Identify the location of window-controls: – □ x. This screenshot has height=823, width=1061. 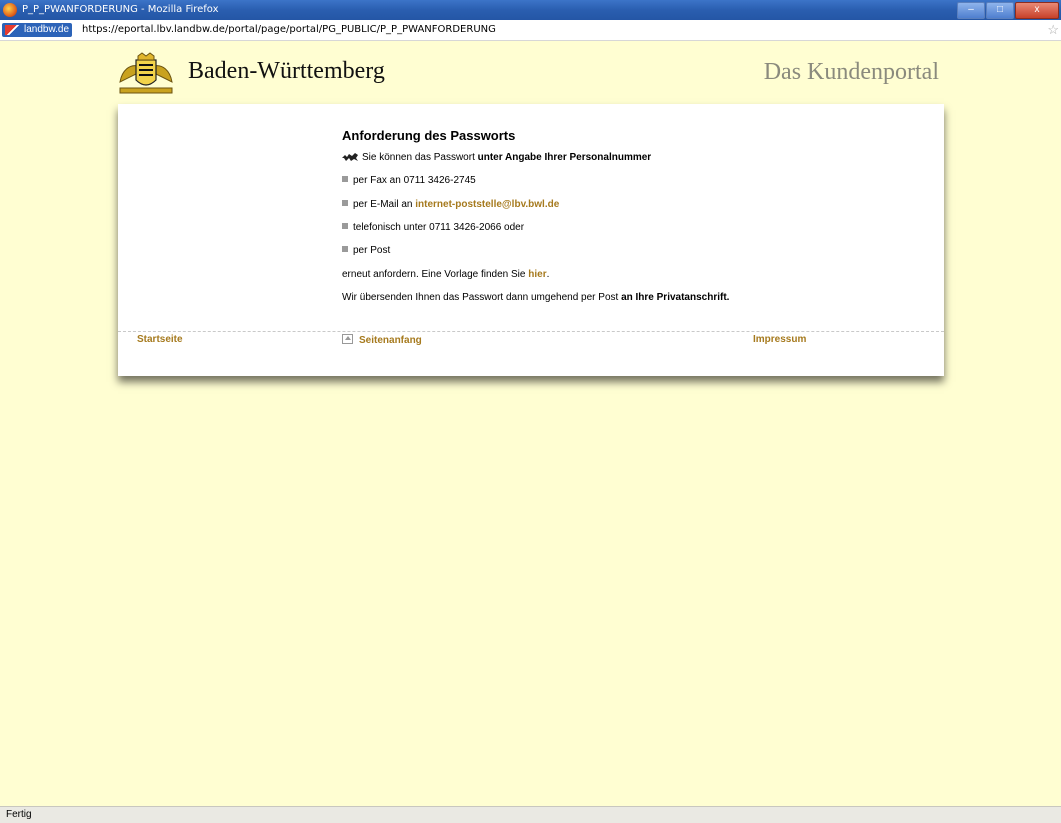
(1007, 10).